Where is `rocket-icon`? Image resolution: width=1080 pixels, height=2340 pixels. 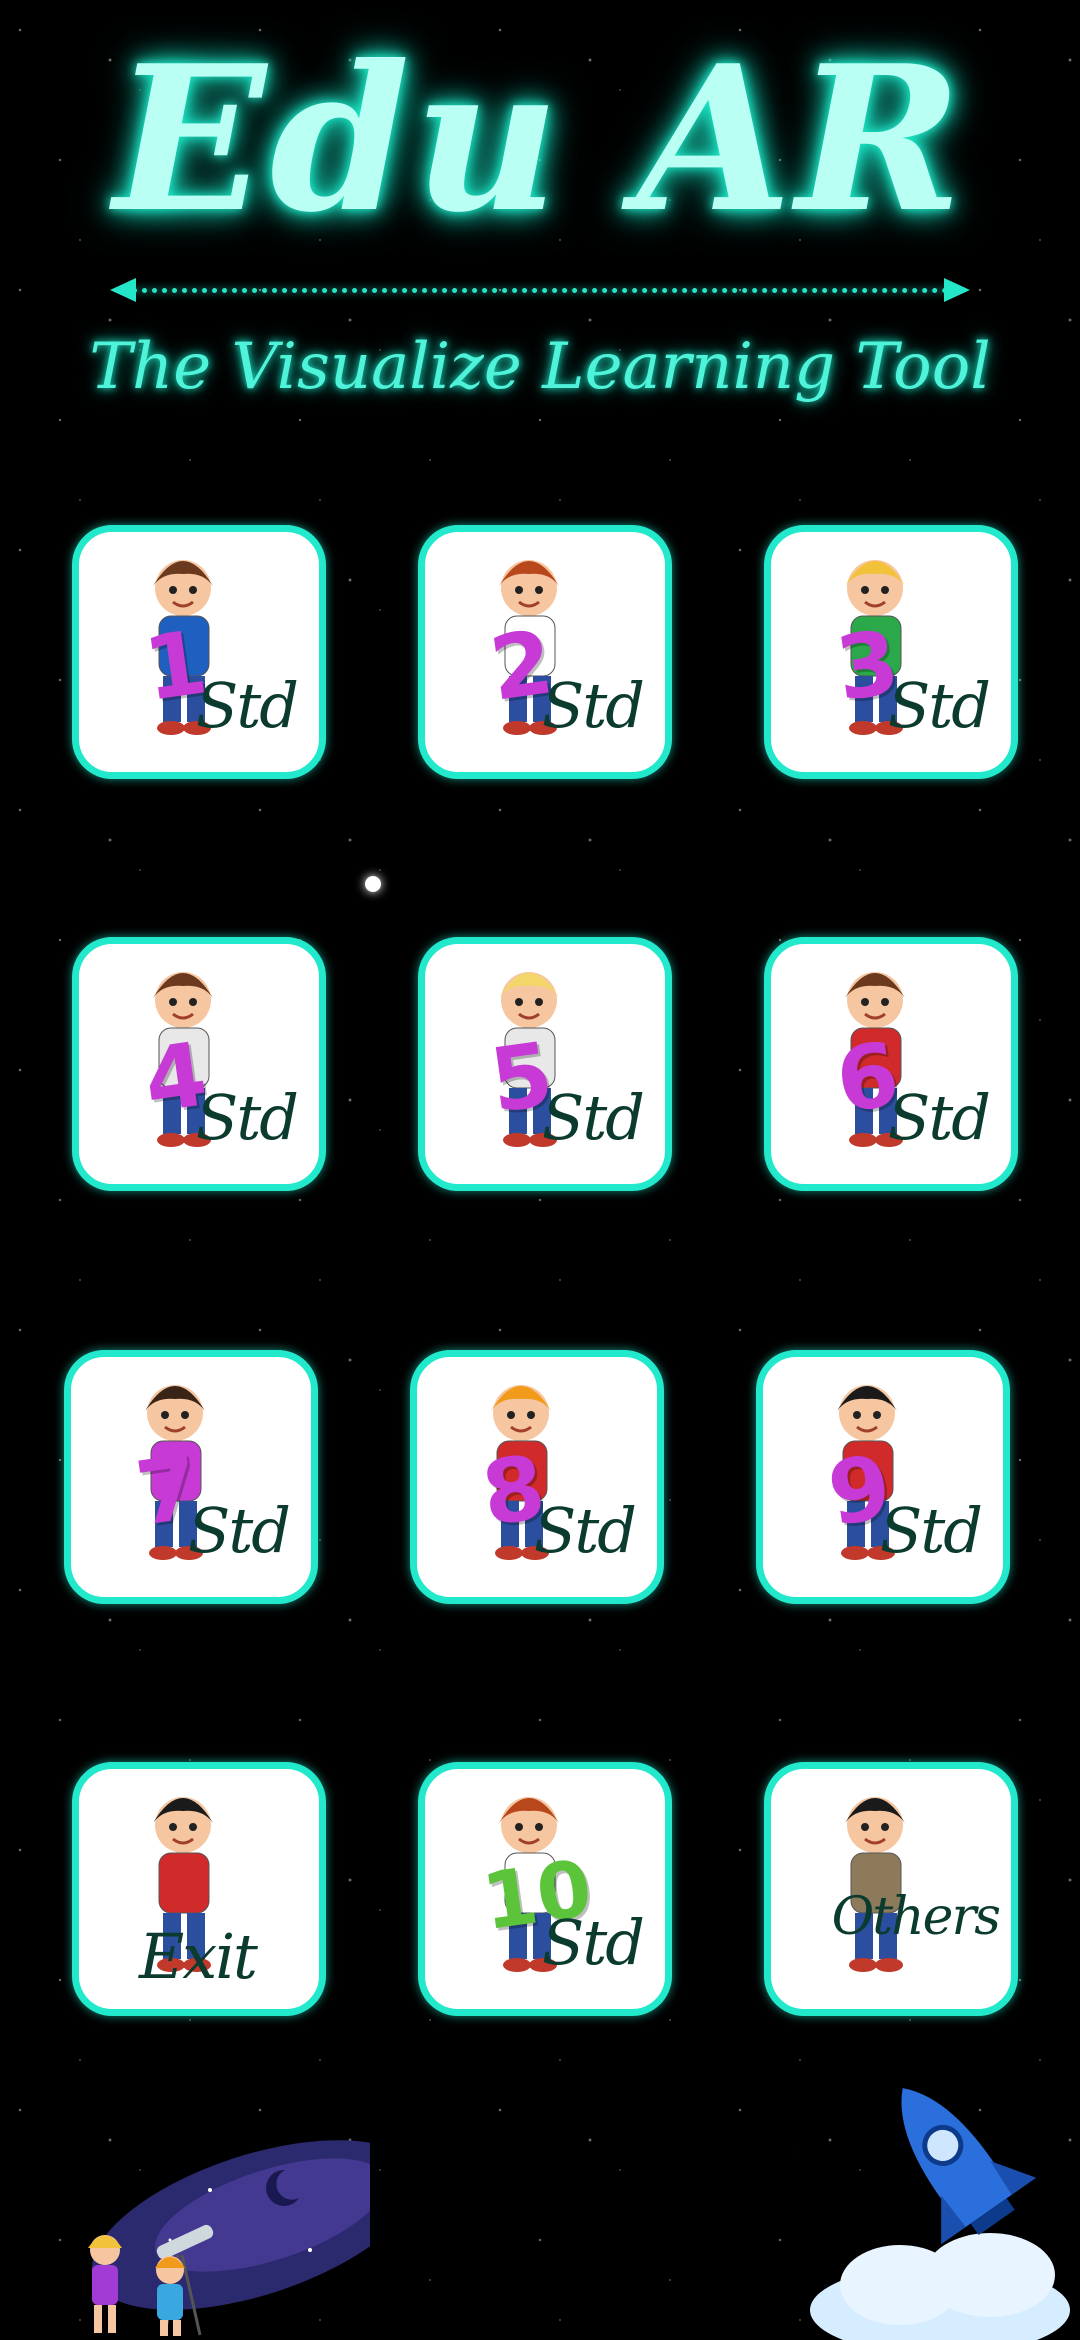 rocket-icon is located at coordinates (930, 2205).